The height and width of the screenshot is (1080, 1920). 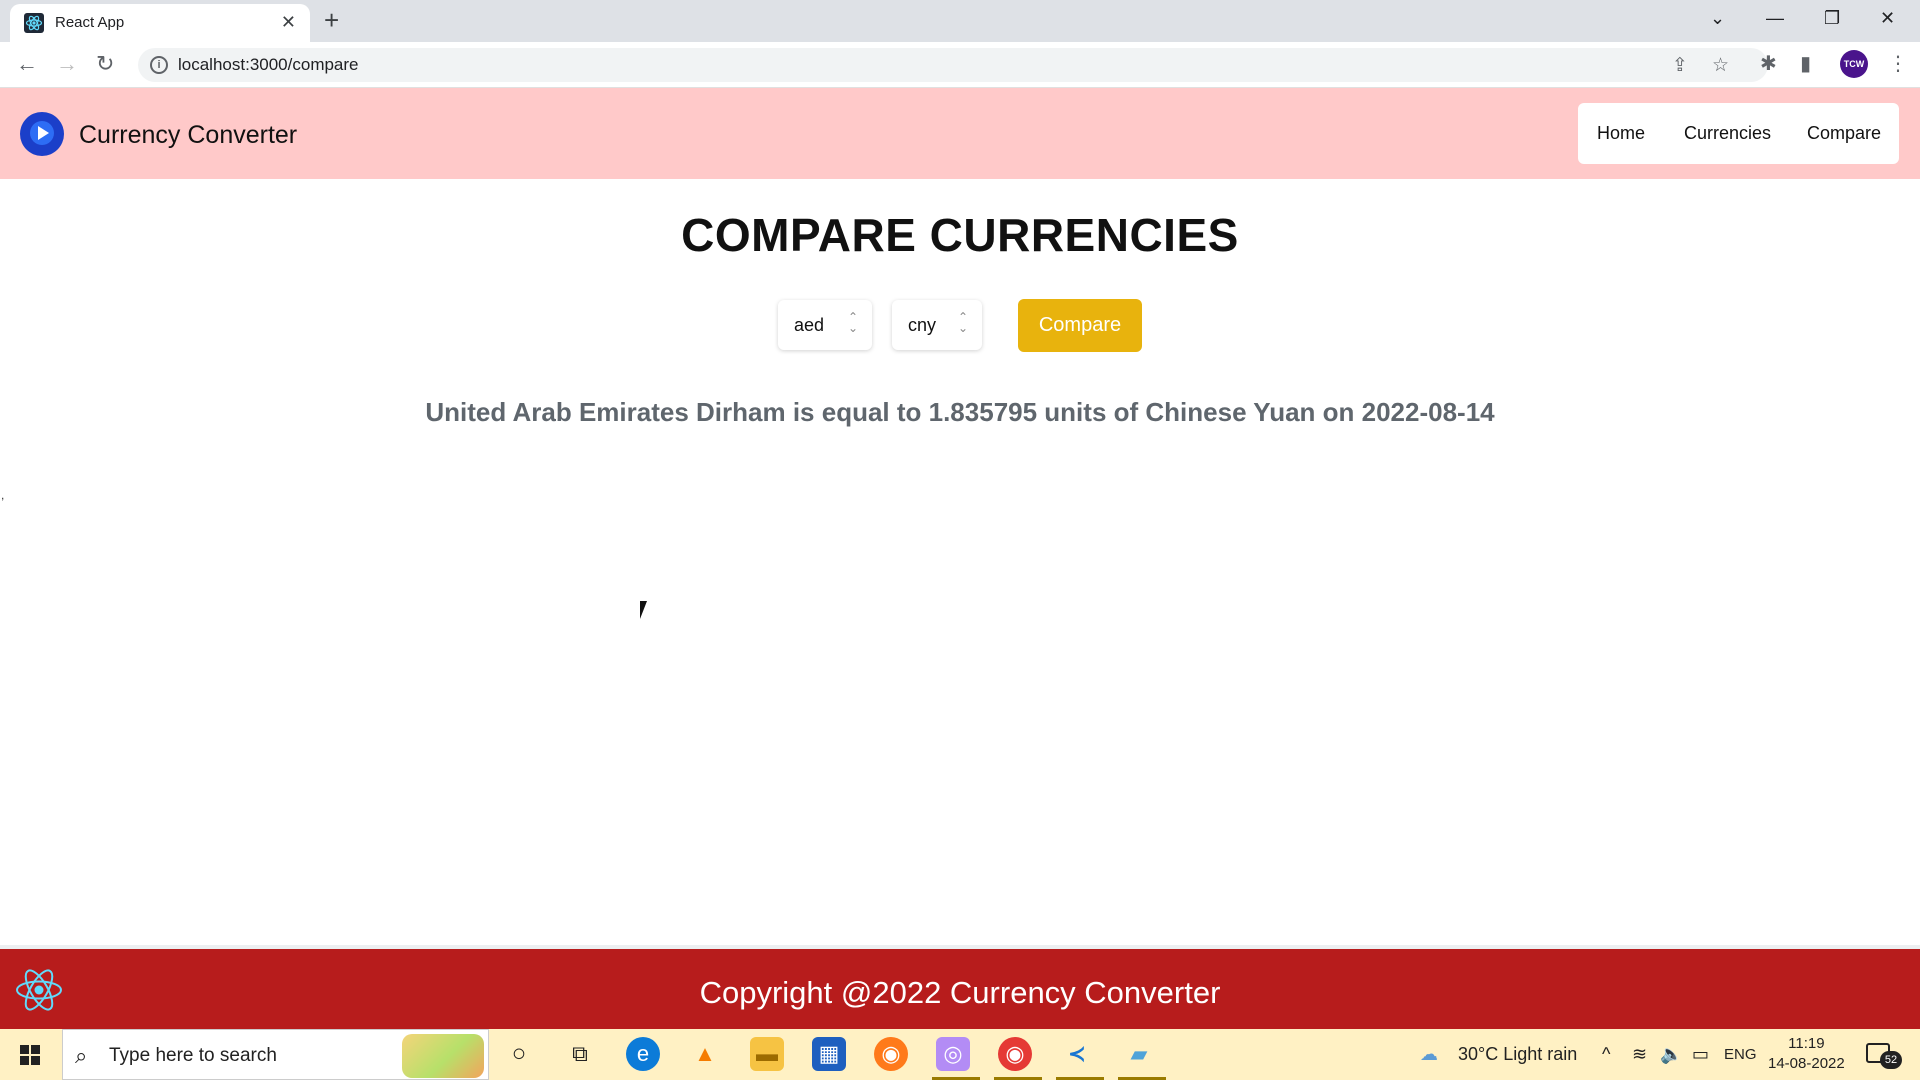 What do you see at coordinates (193, 1055) in the screenshot?
I see `search-placeholder: Type here to search` at bounding box center [193, 1055].